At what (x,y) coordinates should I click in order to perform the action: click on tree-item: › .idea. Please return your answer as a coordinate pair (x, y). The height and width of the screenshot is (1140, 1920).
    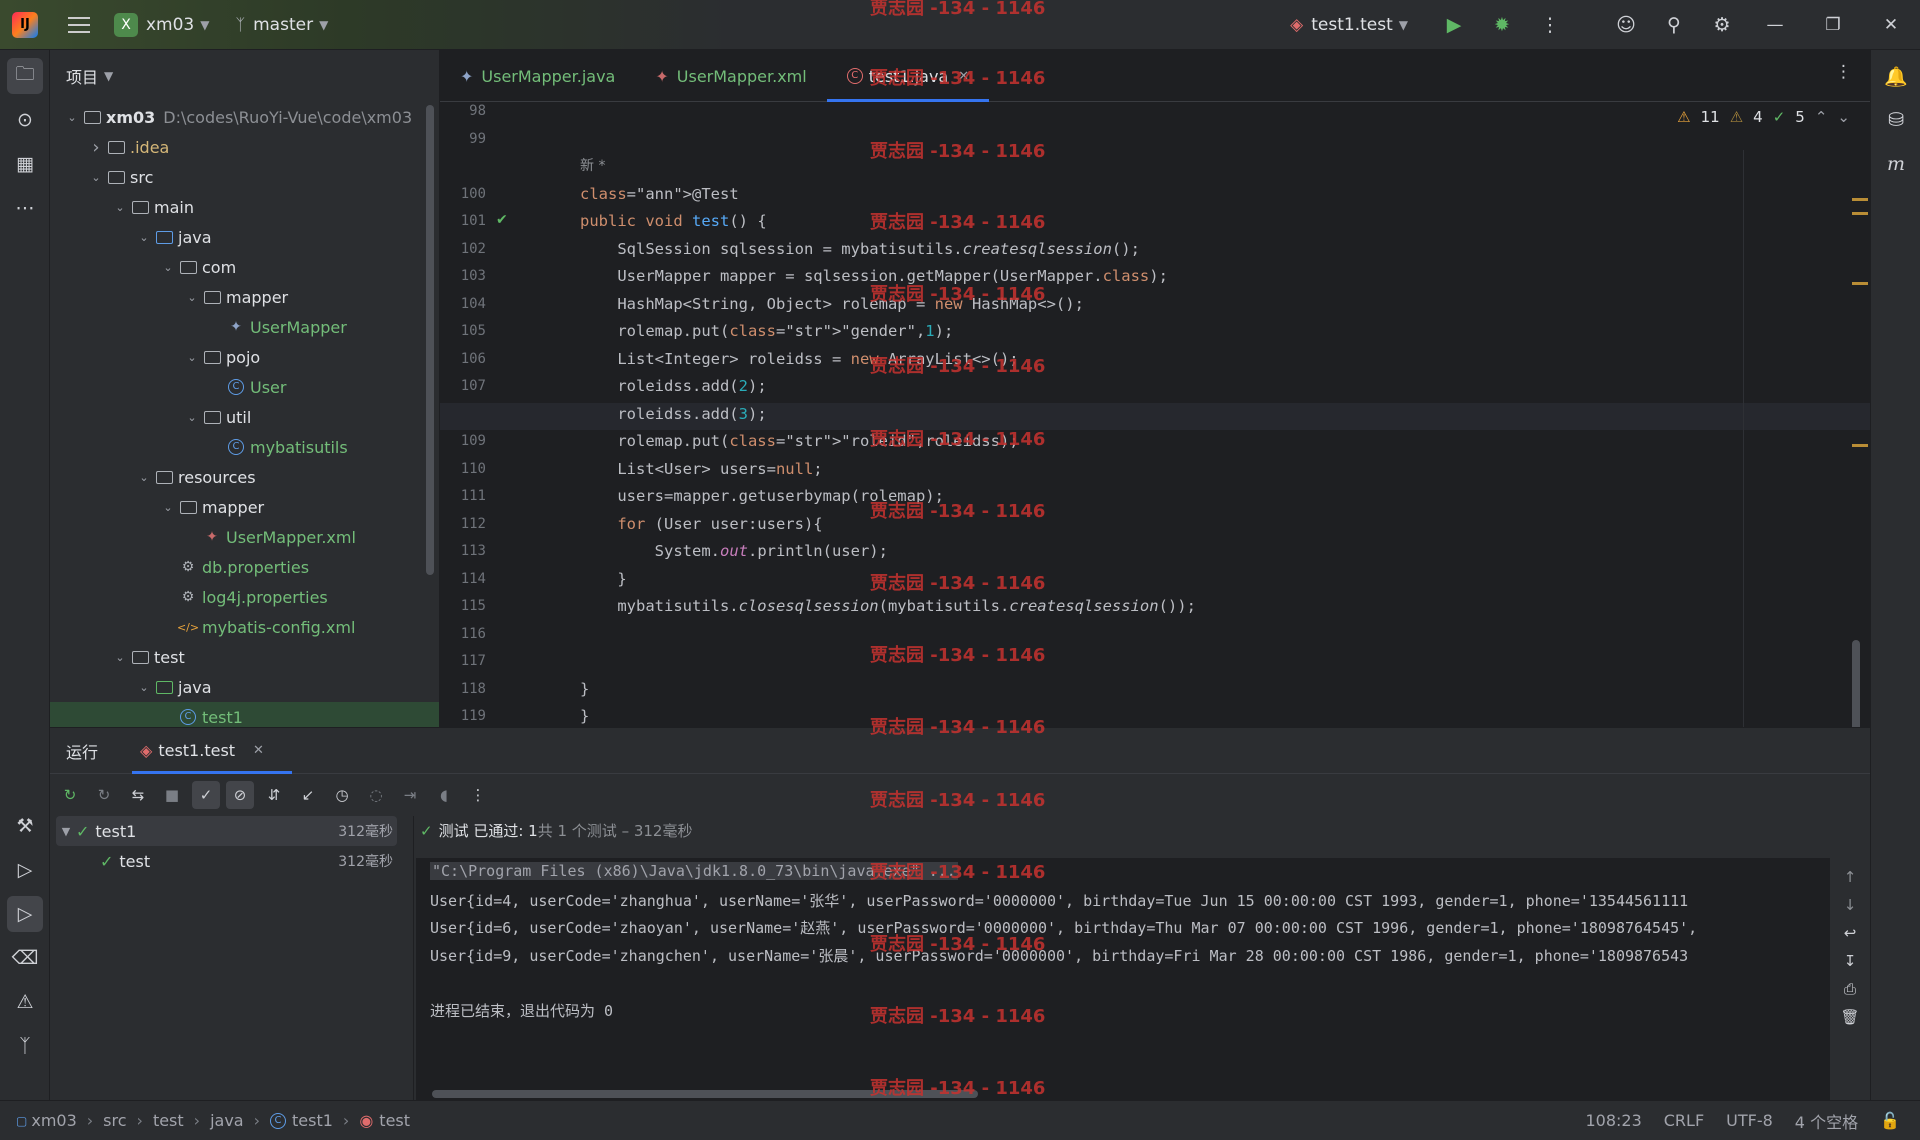
    Looking at the image, I should click on (244, 147).